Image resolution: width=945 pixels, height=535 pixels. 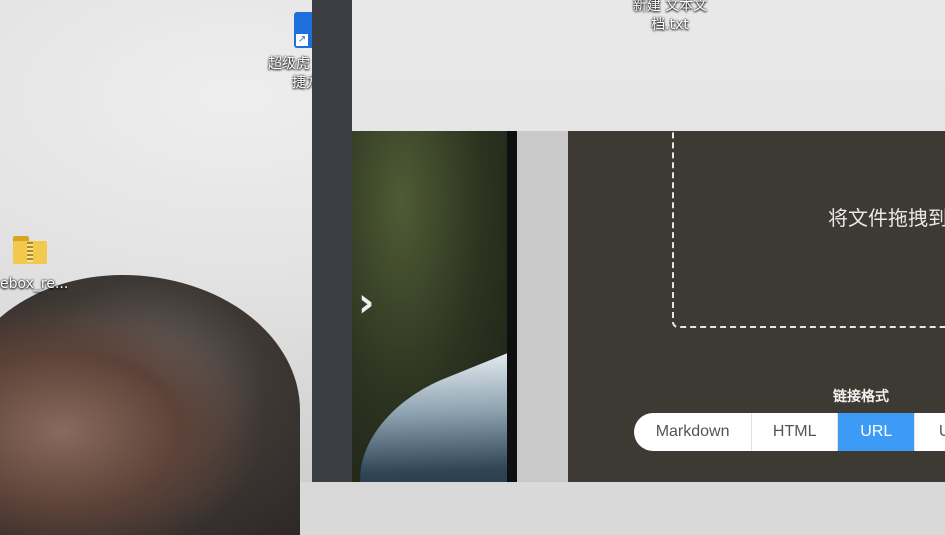 What do you see at coordinates (795, 432) in the screenshot?
I see `format-html-button: HTML` at bounding box center [795, 432].